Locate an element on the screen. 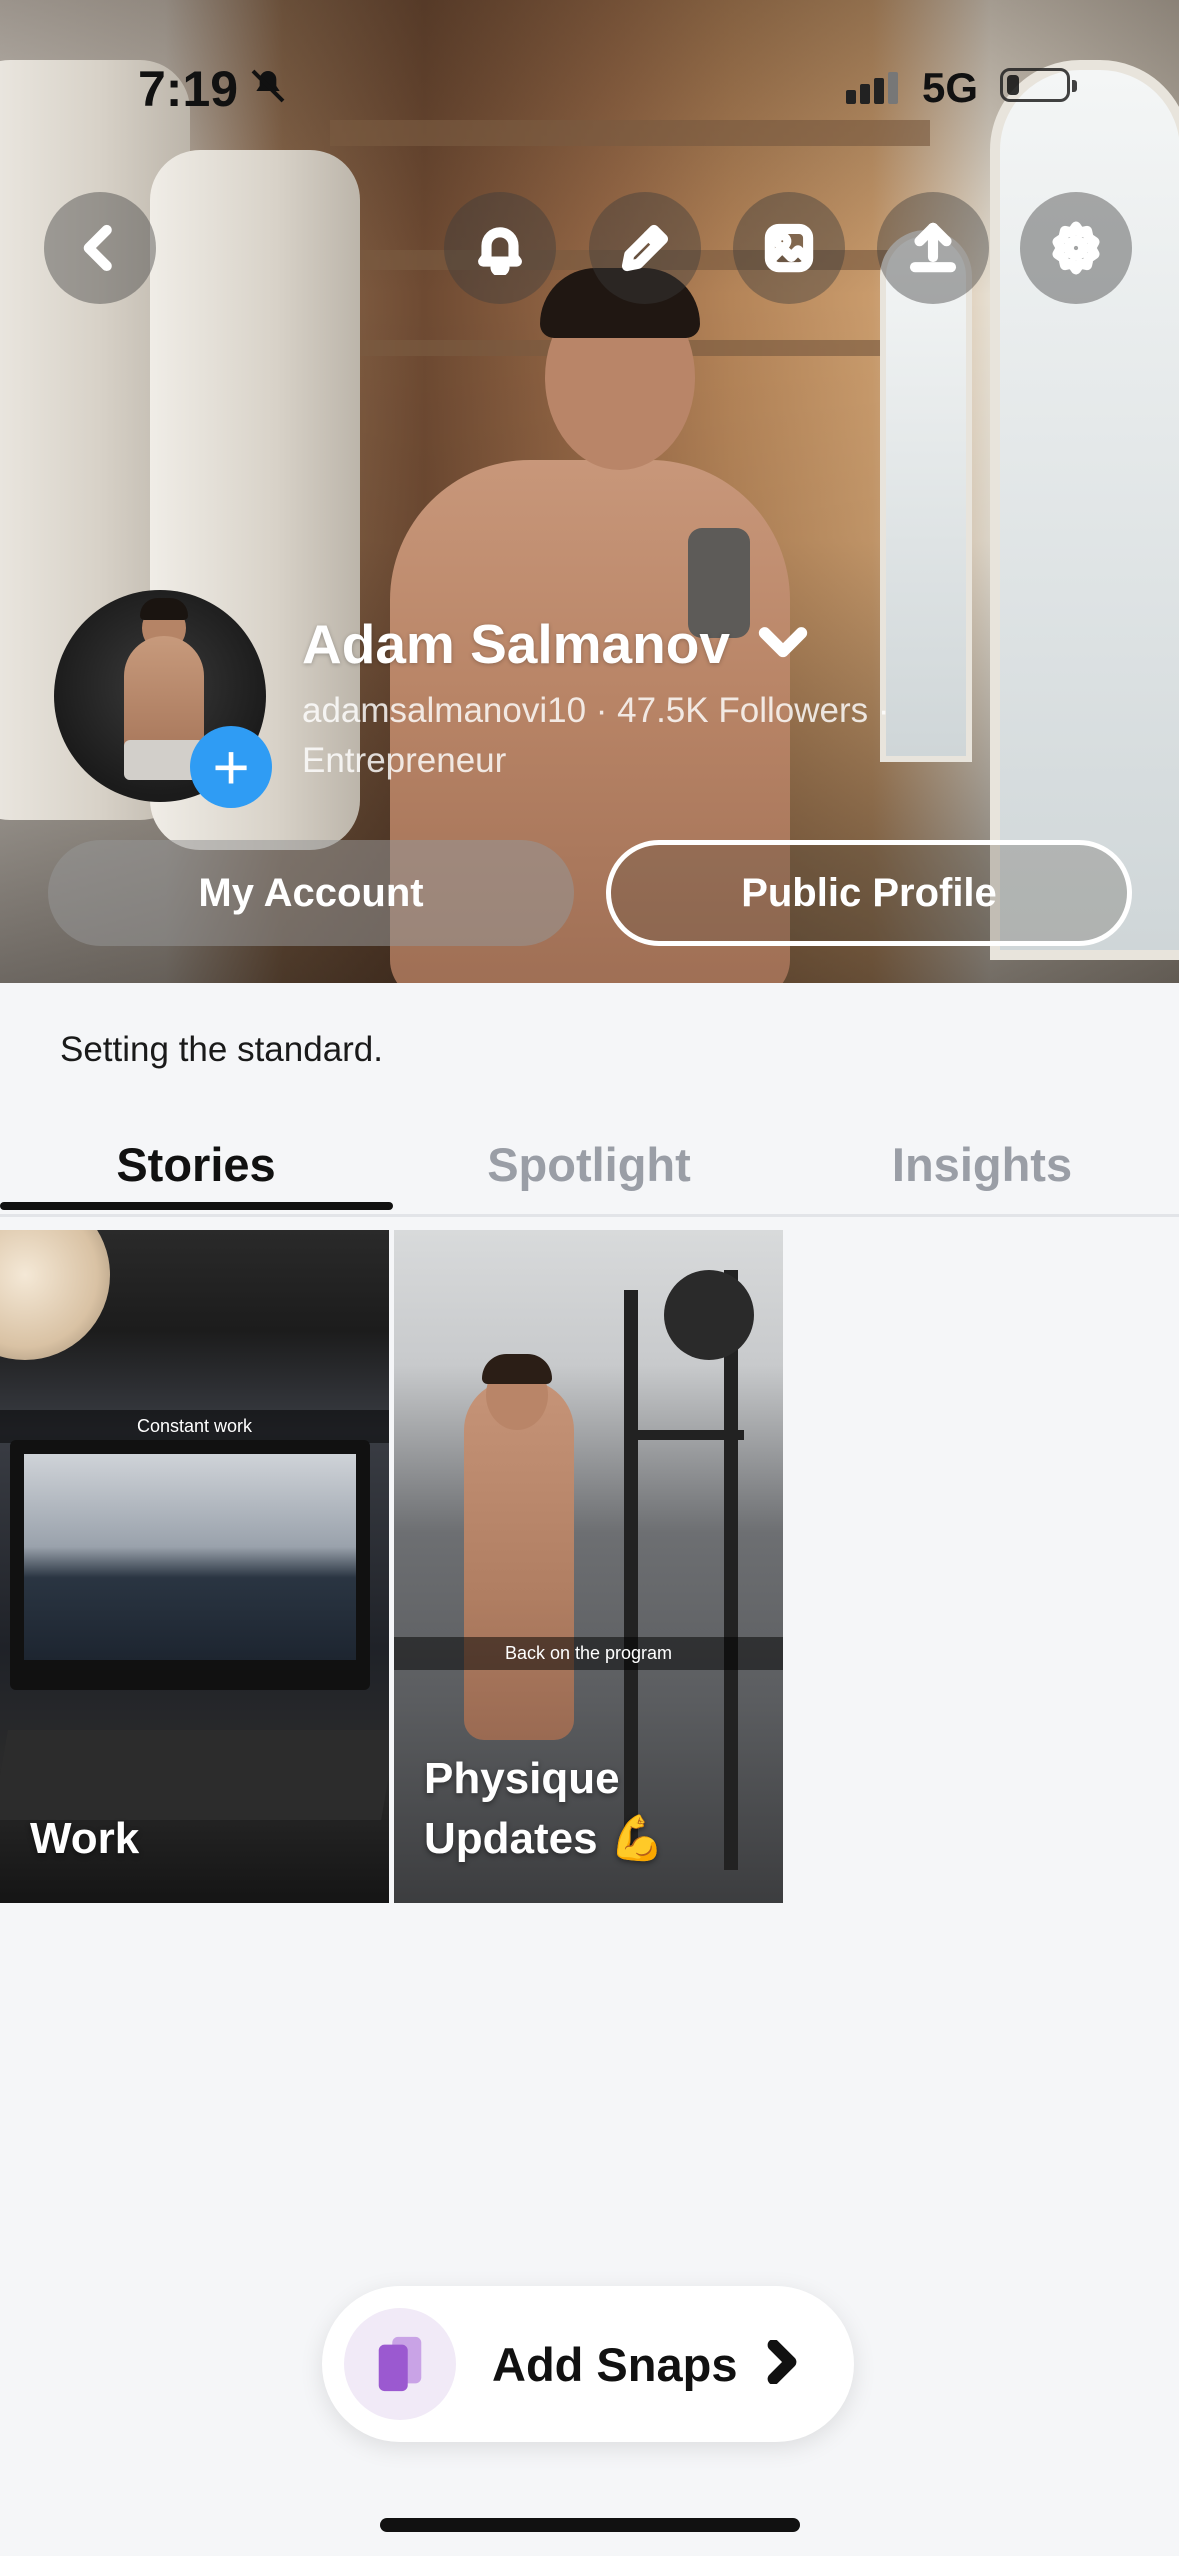 This screenshot has height=2556, width=1179. settings-button is located at coordinates (1076, 248).